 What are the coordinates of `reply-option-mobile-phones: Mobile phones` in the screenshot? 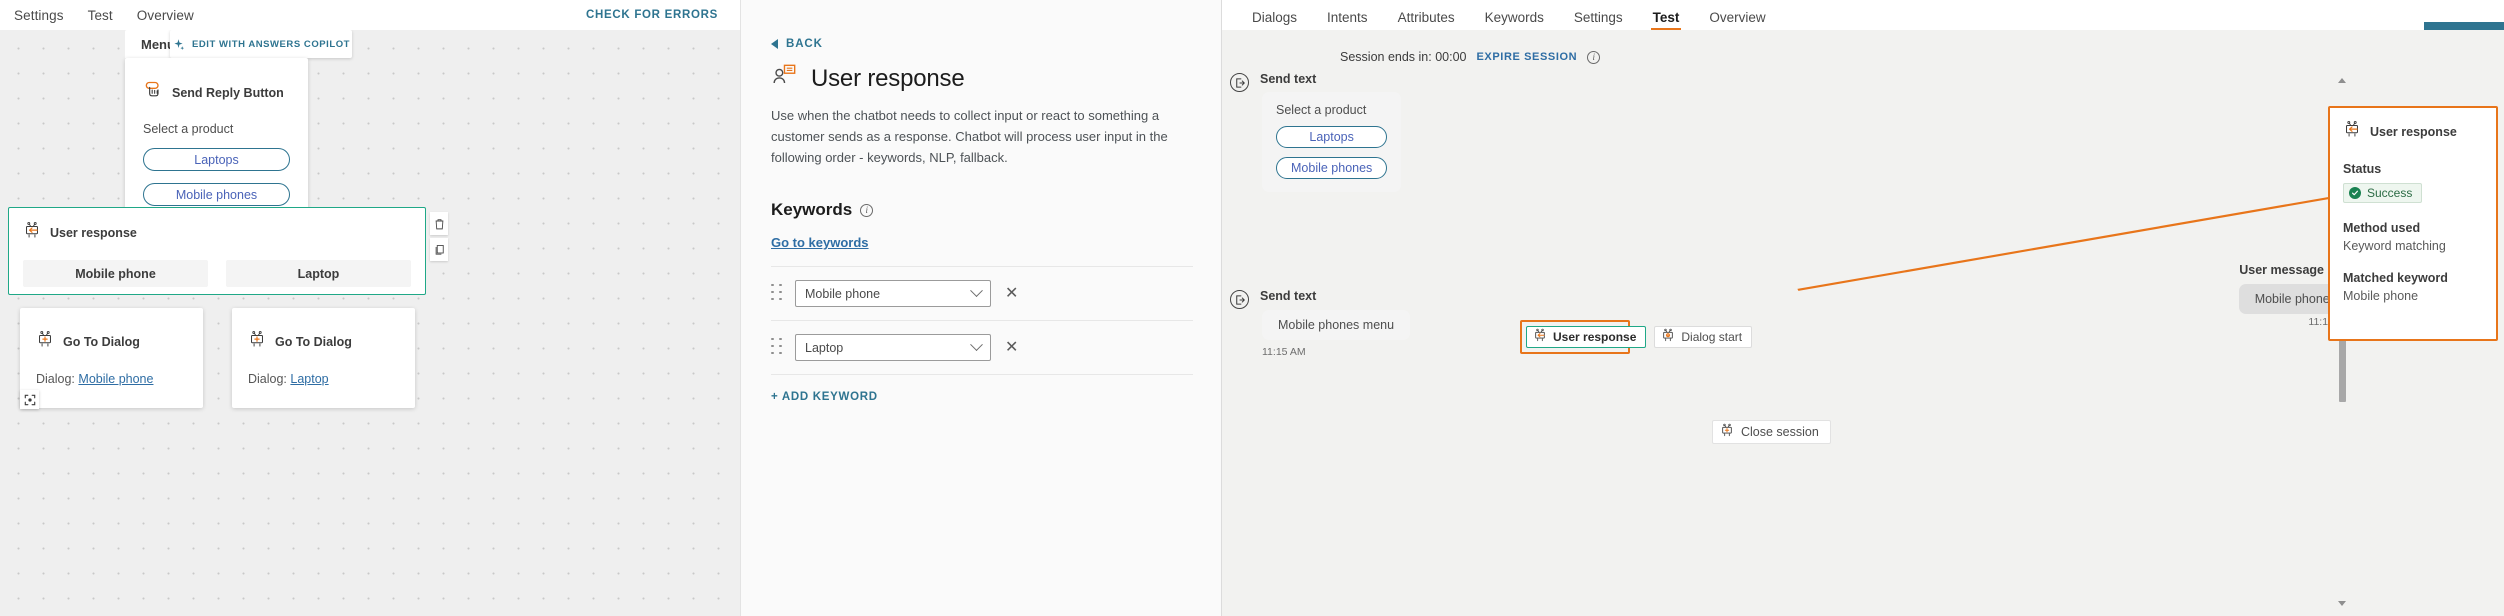 It's located at (216, 194).